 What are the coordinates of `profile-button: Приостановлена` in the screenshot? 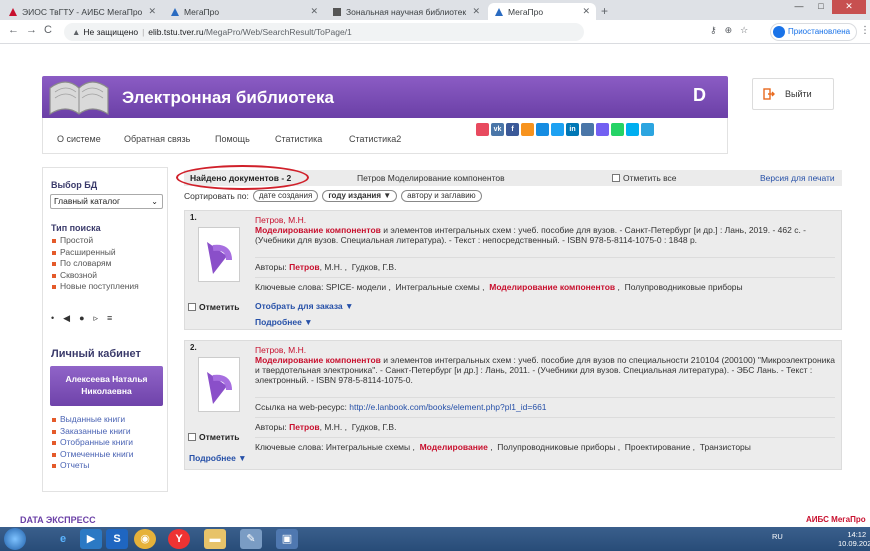 It's located at (814, 32).